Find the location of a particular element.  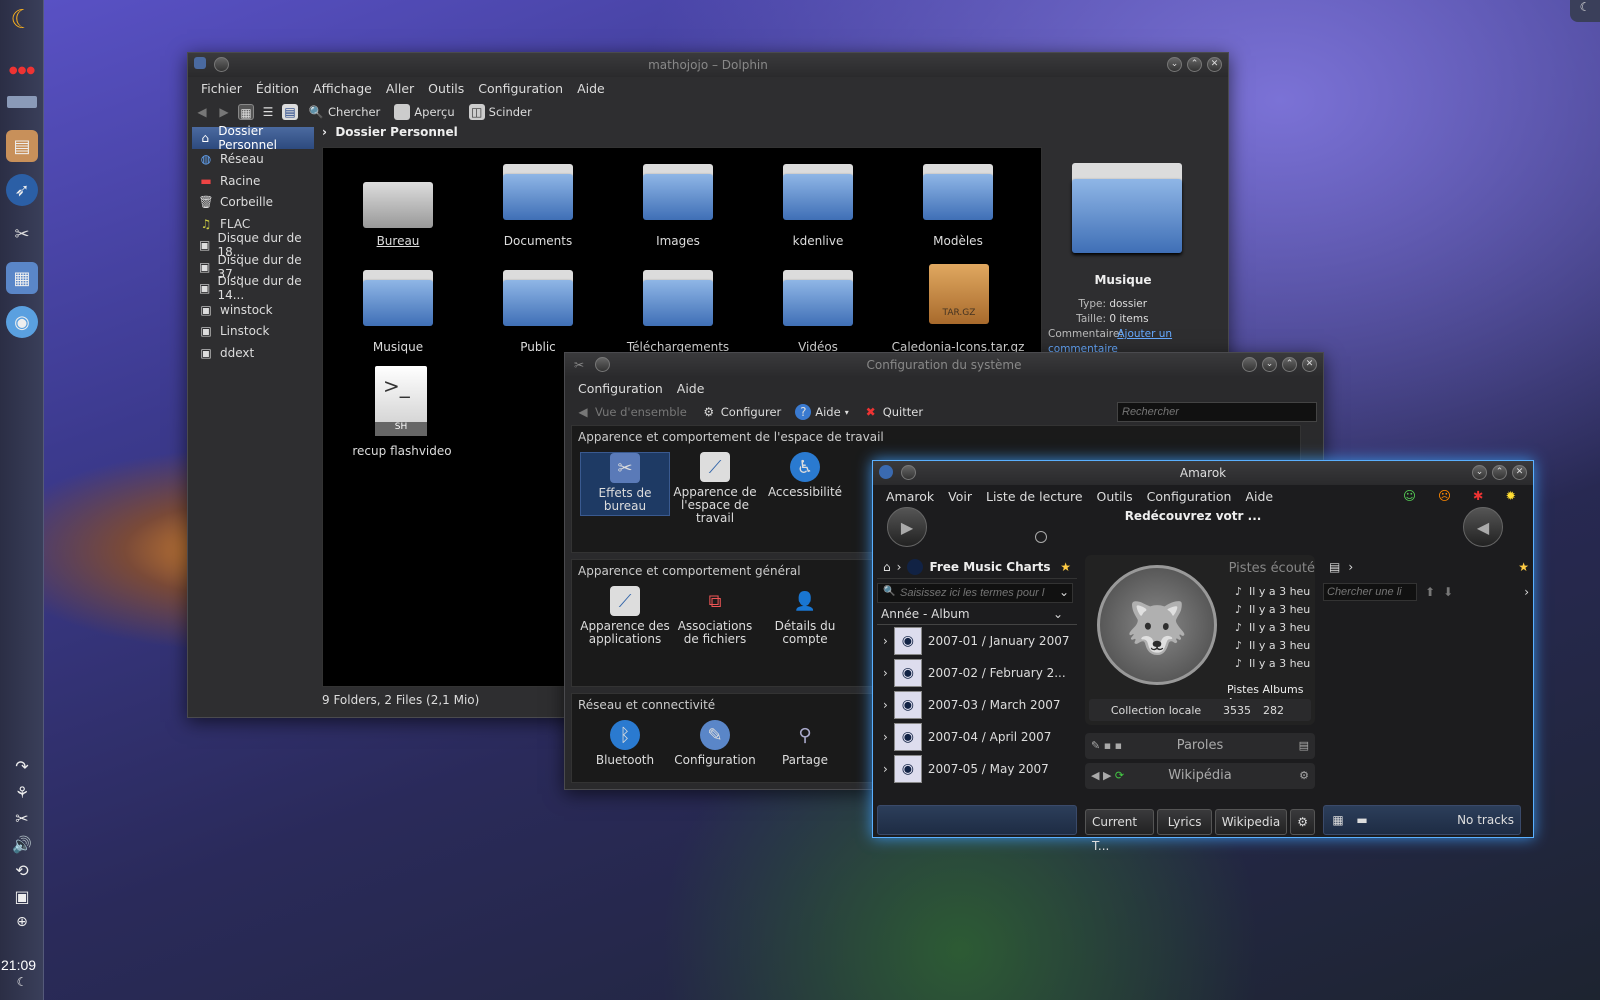

overview-button: ◀ Vue d'ensemble is located at coordinates (631, 412).